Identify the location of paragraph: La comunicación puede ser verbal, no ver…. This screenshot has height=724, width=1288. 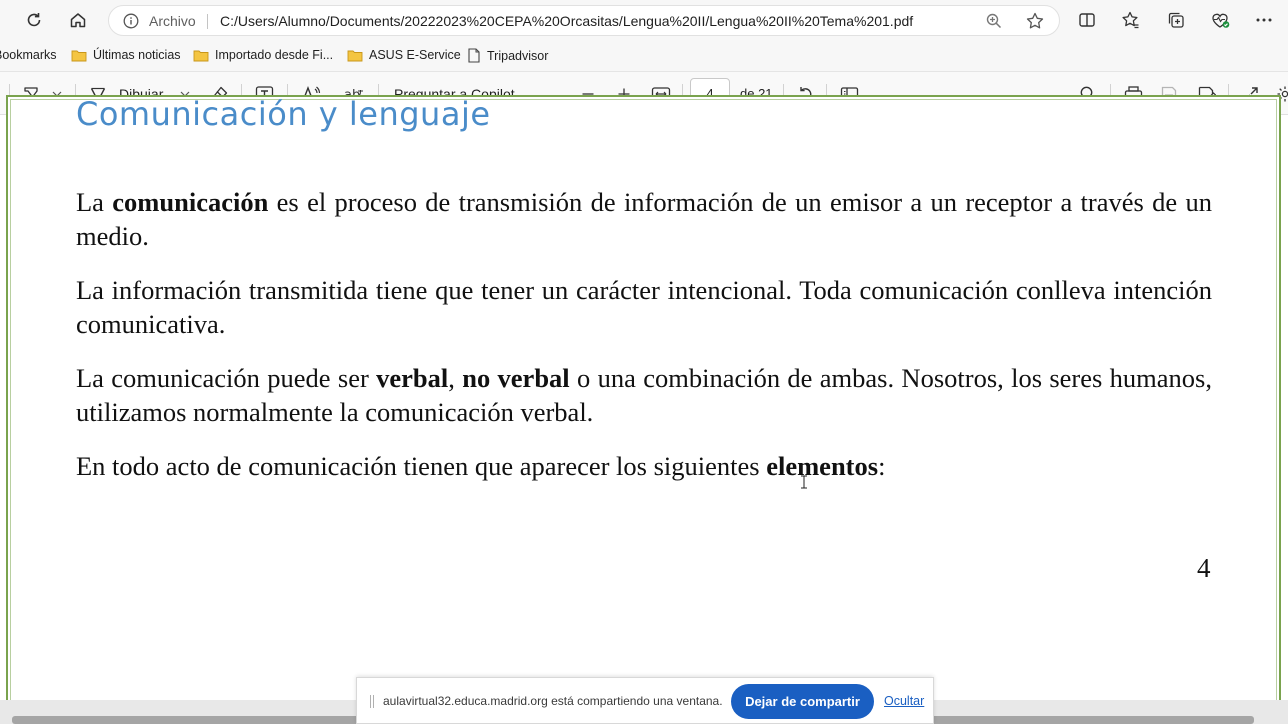
(644, 395).